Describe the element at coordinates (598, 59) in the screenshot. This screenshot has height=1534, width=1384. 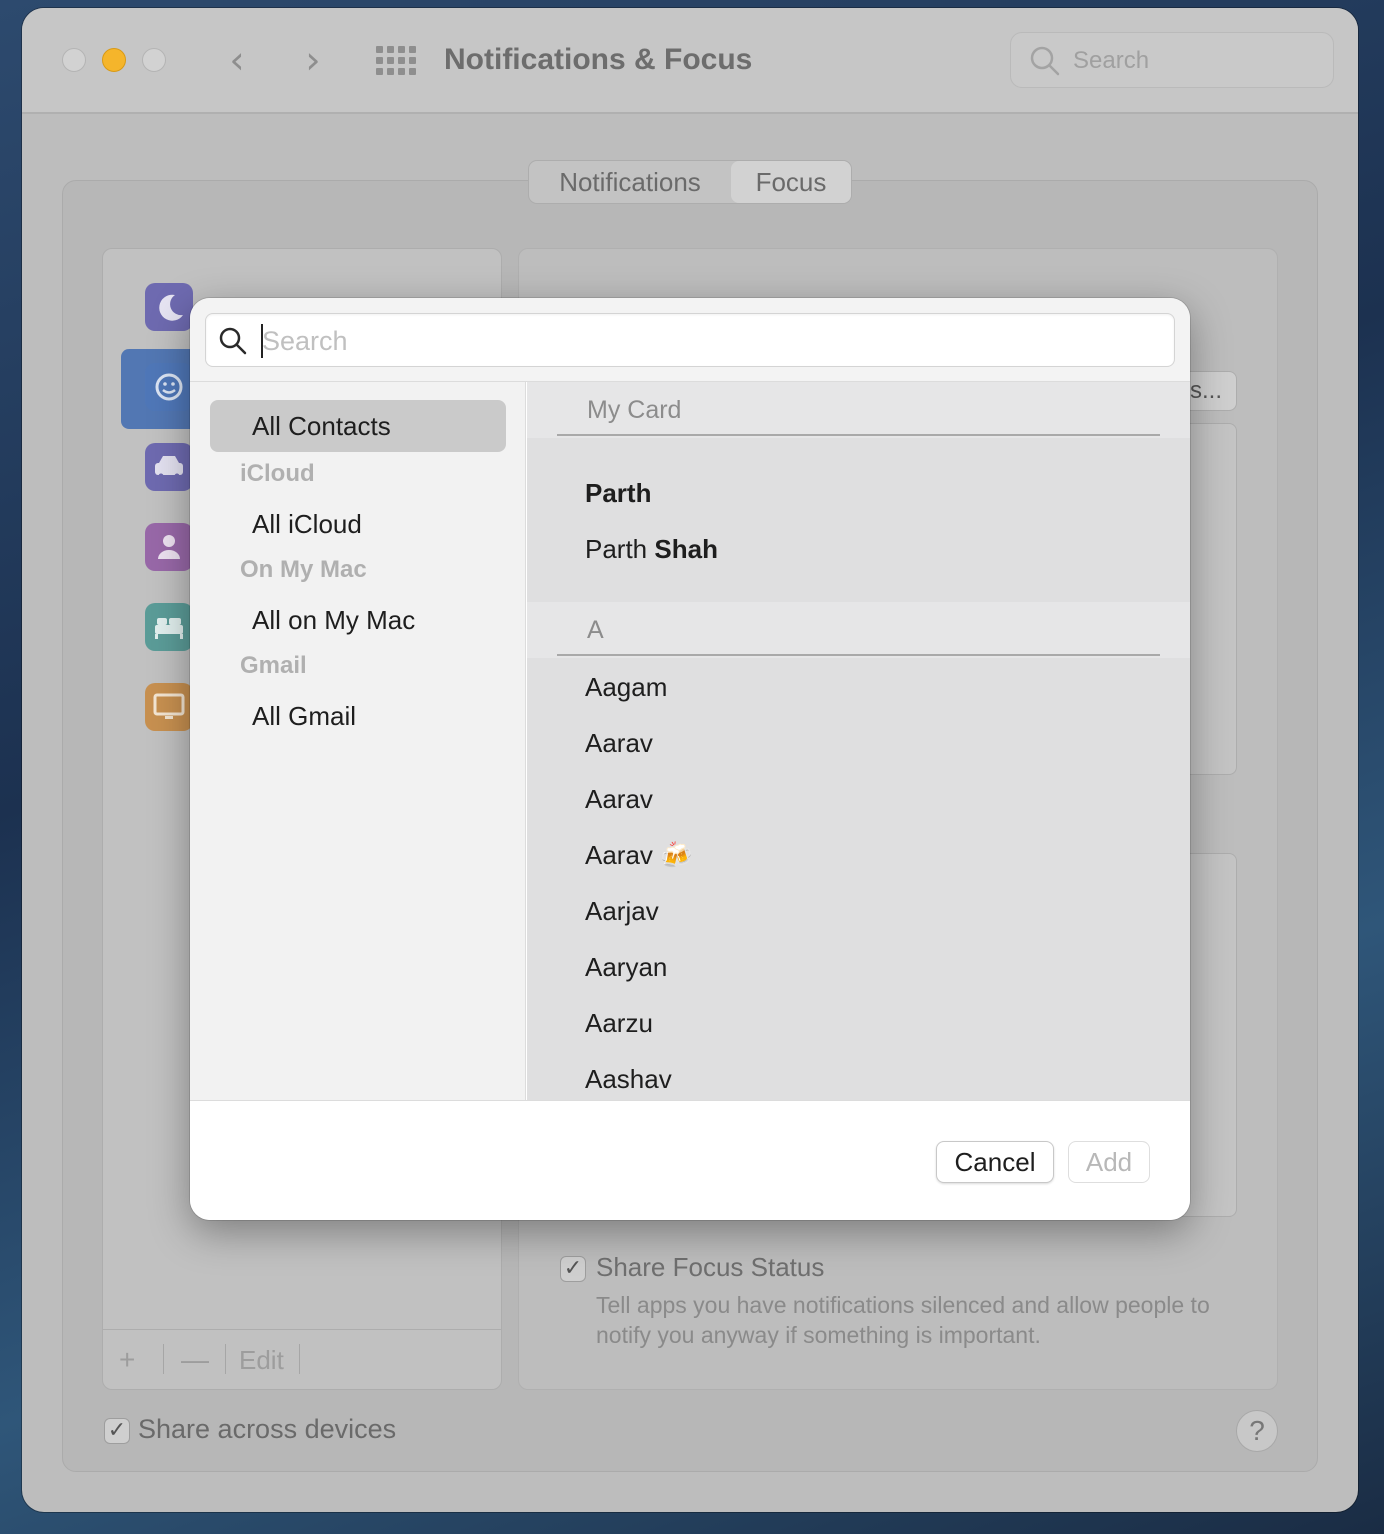
I see `window-title: Notifications & Focus` at that location.